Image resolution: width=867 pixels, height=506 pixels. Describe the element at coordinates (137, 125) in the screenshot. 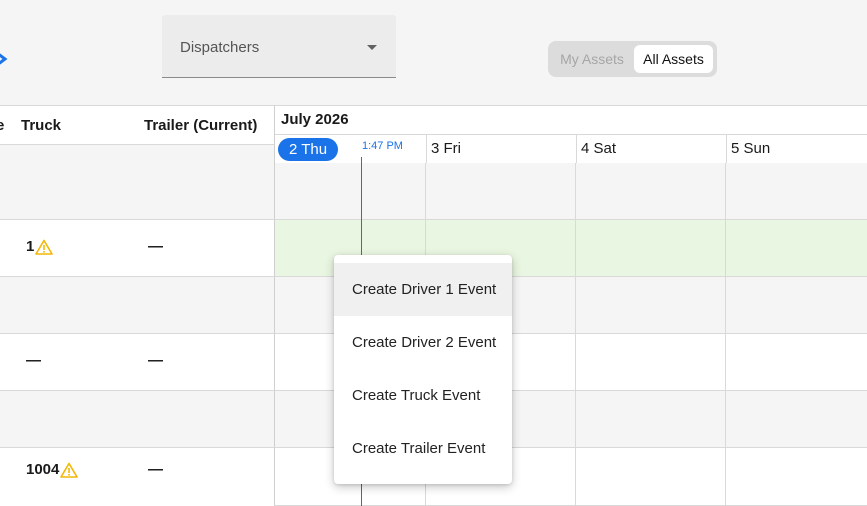

I see `asset-table-header: e Truck Trailer (Current)` at that location.